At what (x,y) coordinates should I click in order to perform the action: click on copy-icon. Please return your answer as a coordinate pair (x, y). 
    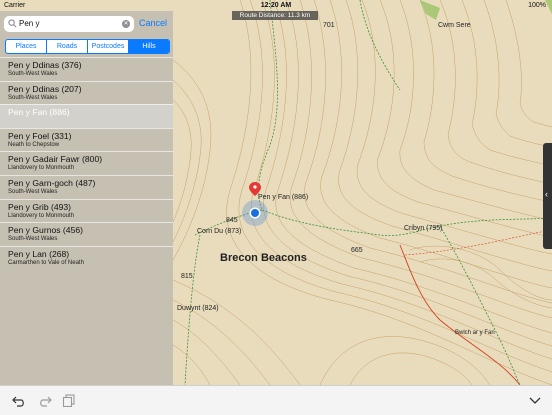
    Looking at the image, I should click on (69, 400).